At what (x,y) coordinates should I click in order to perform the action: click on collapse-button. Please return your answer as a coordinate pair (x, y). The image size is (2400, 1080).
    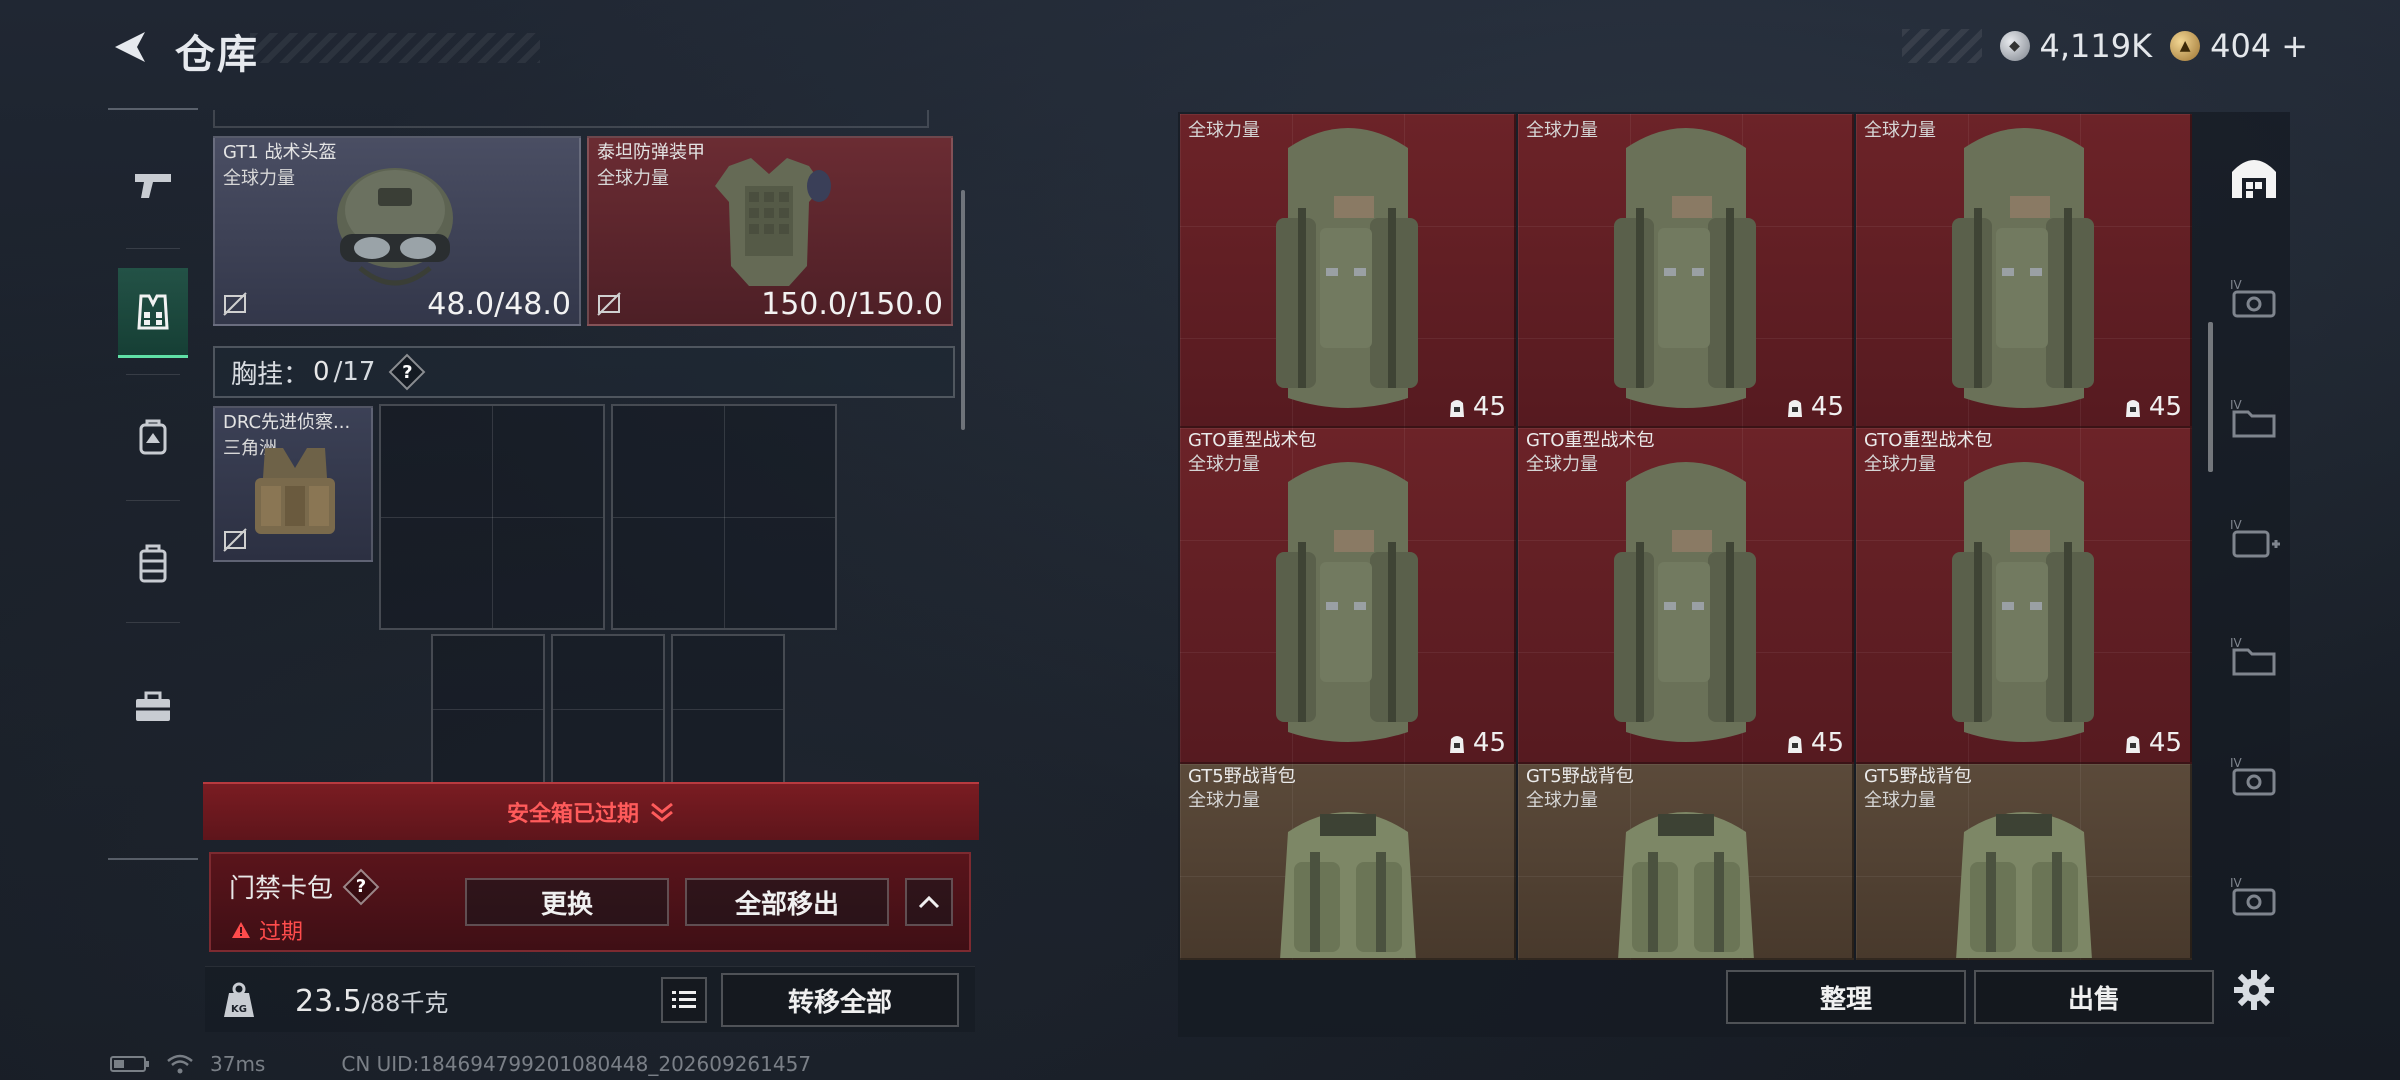
    Looking at the image, I should click on (929, 902).